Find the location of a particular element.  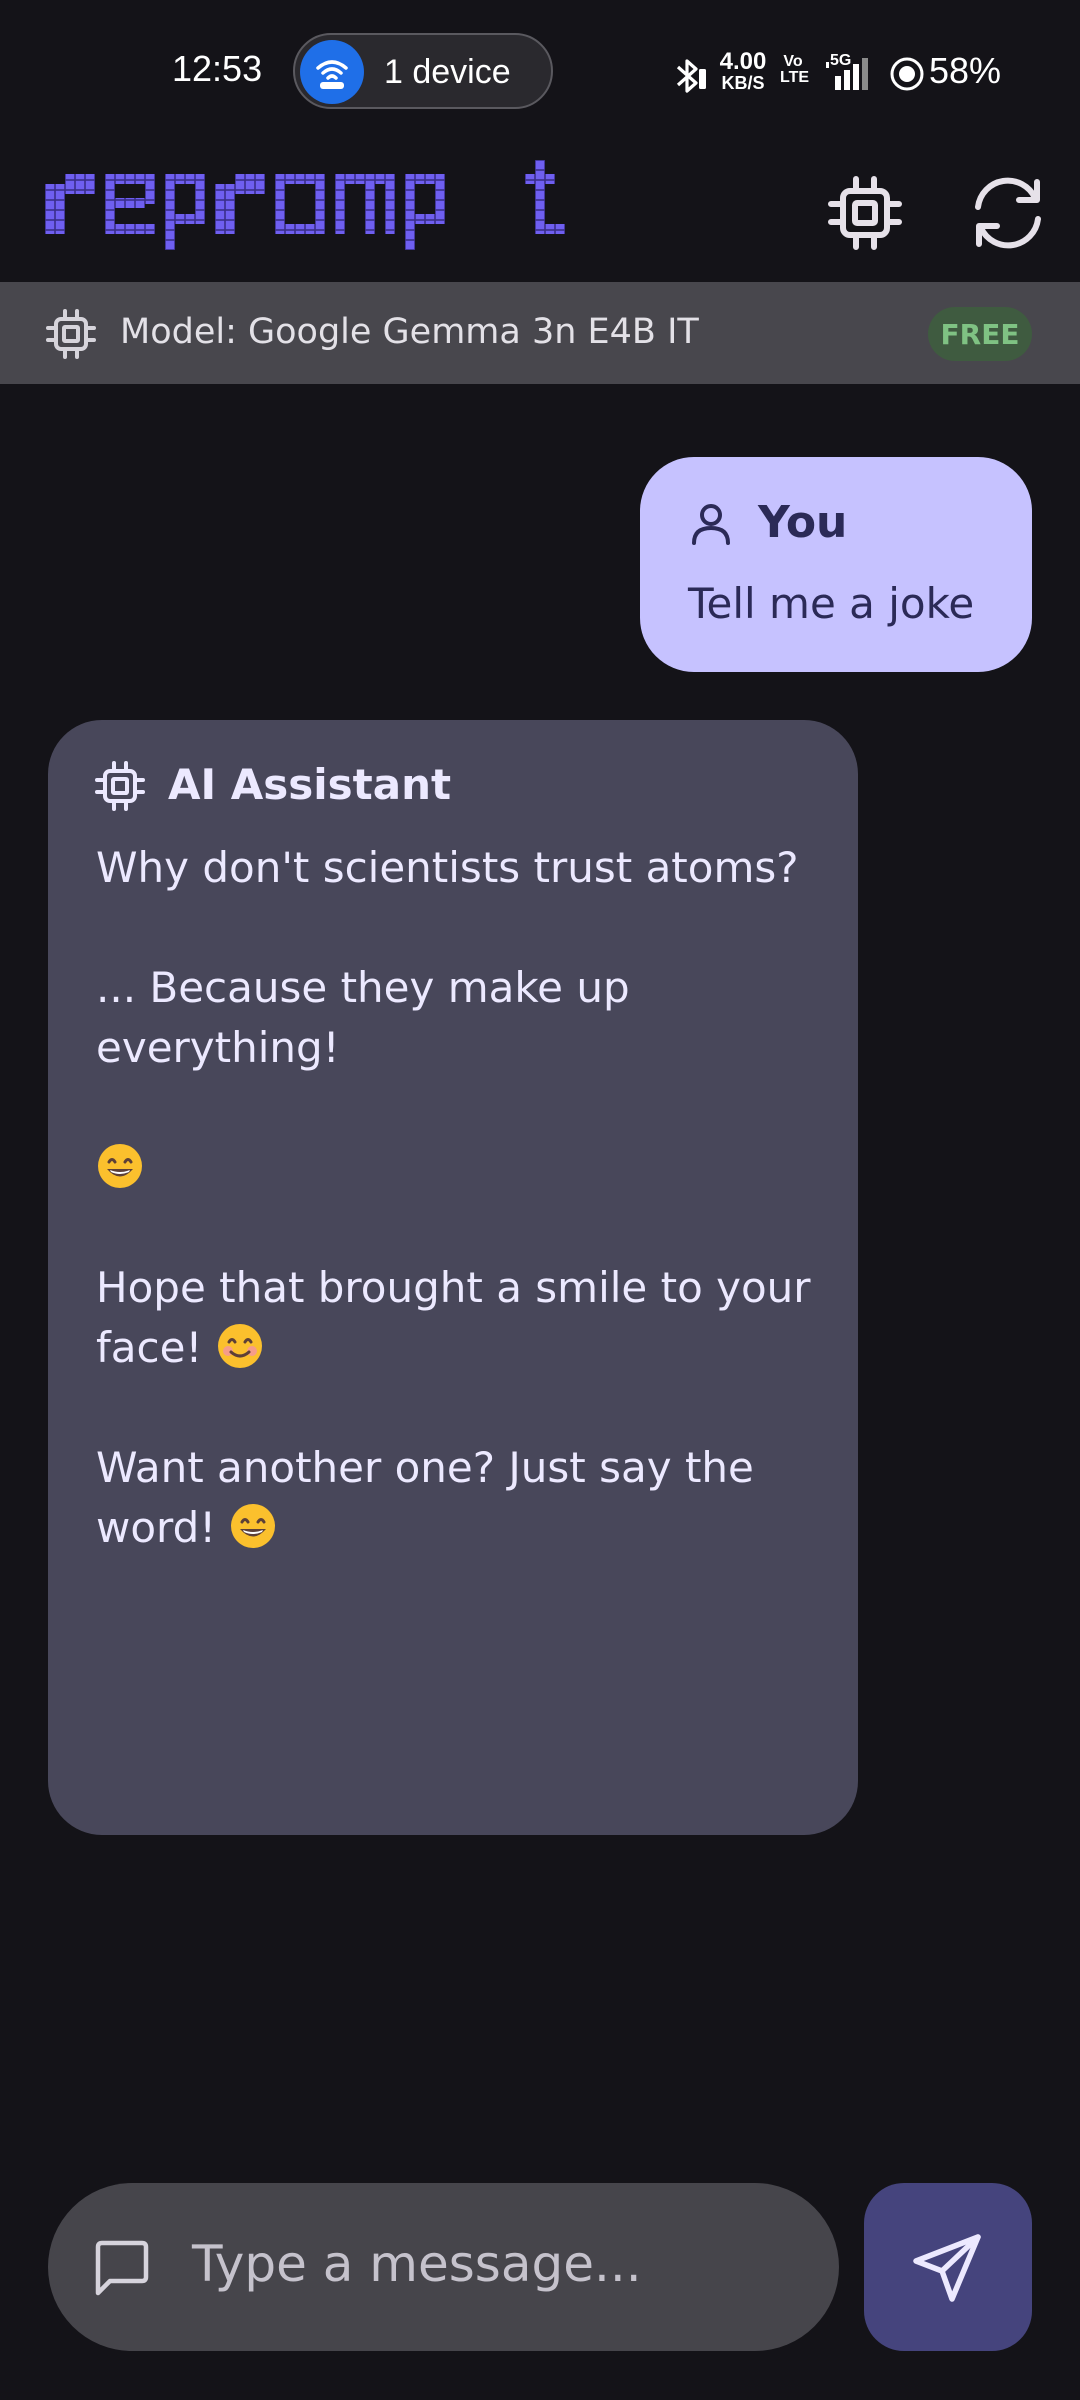

free-badge: FREE is located at coordinates (980, 334).